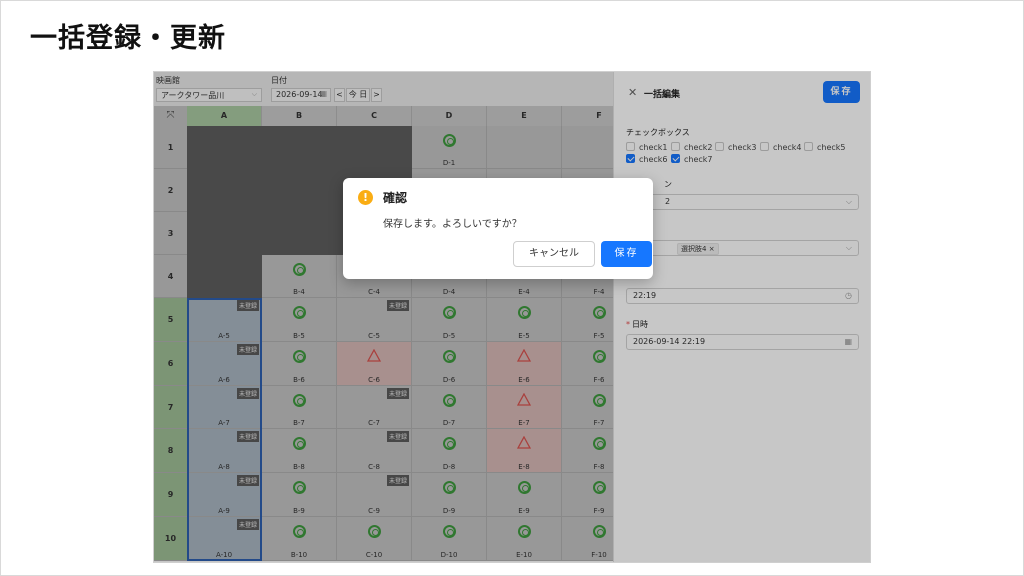  I want to click on confirm-save-button: 保存, so click(626, 254).